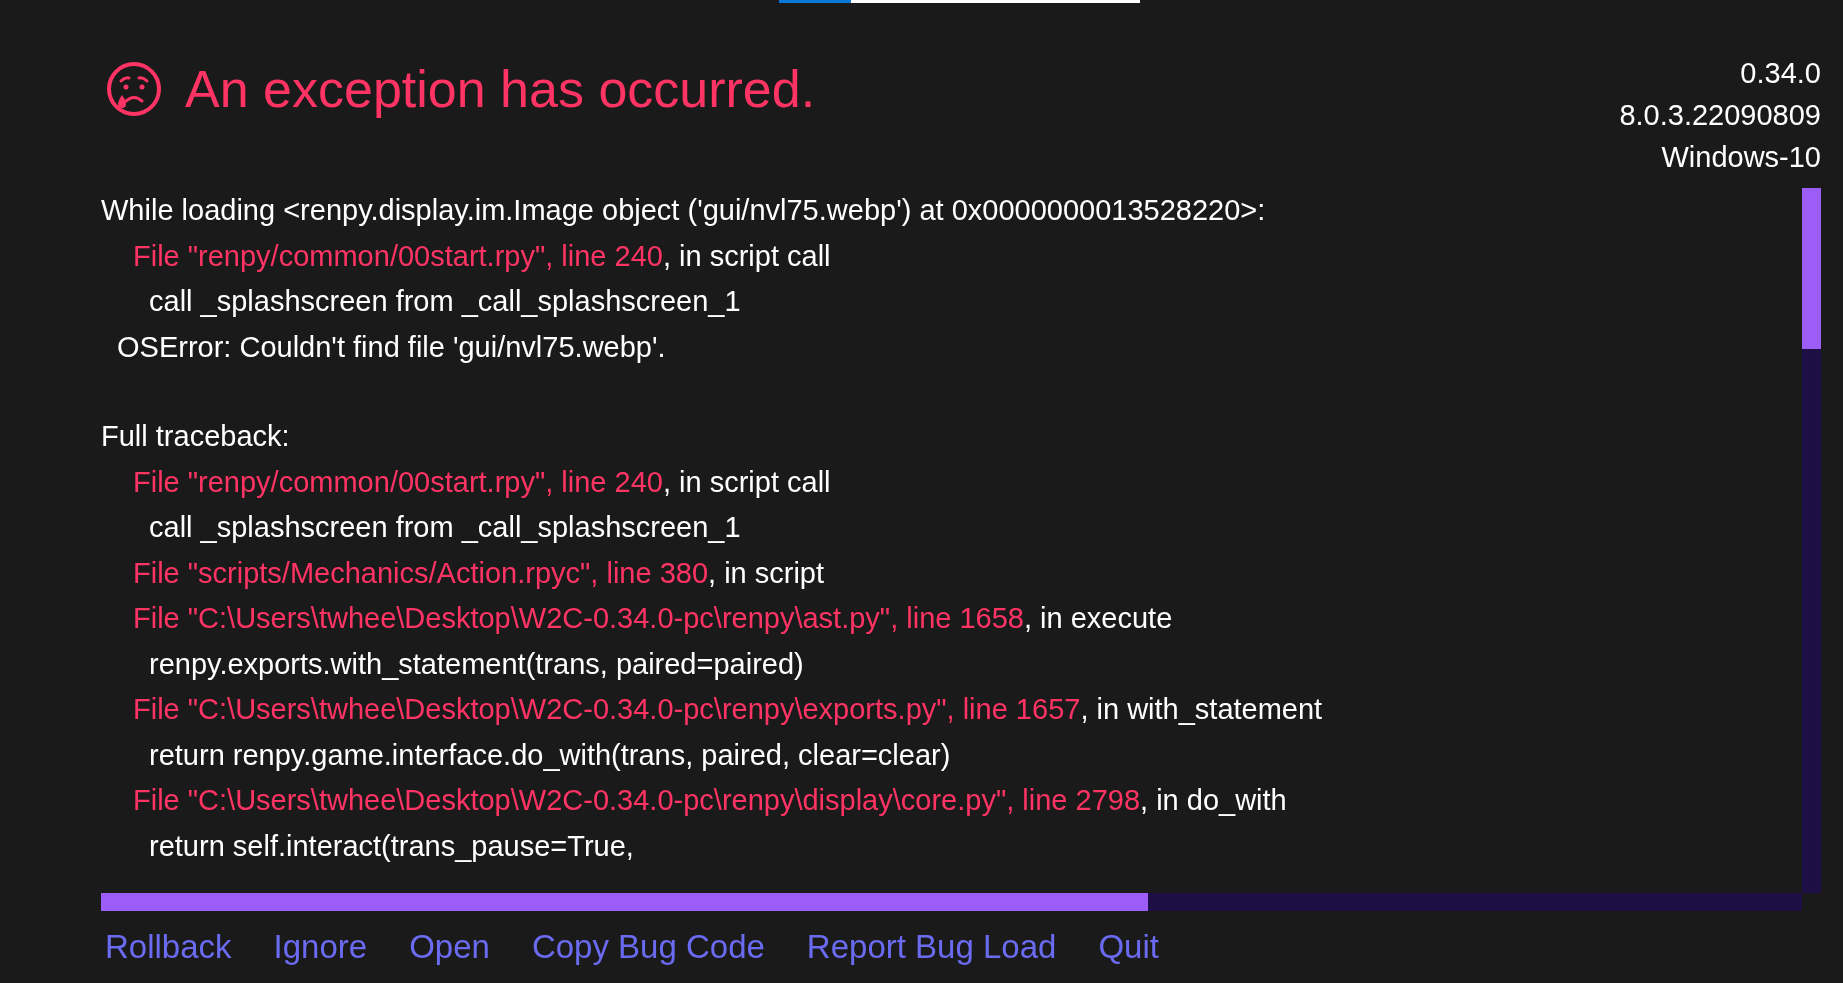  I want to click on code-line: return self.interact(trans_pause=True,, so click(391, 846).